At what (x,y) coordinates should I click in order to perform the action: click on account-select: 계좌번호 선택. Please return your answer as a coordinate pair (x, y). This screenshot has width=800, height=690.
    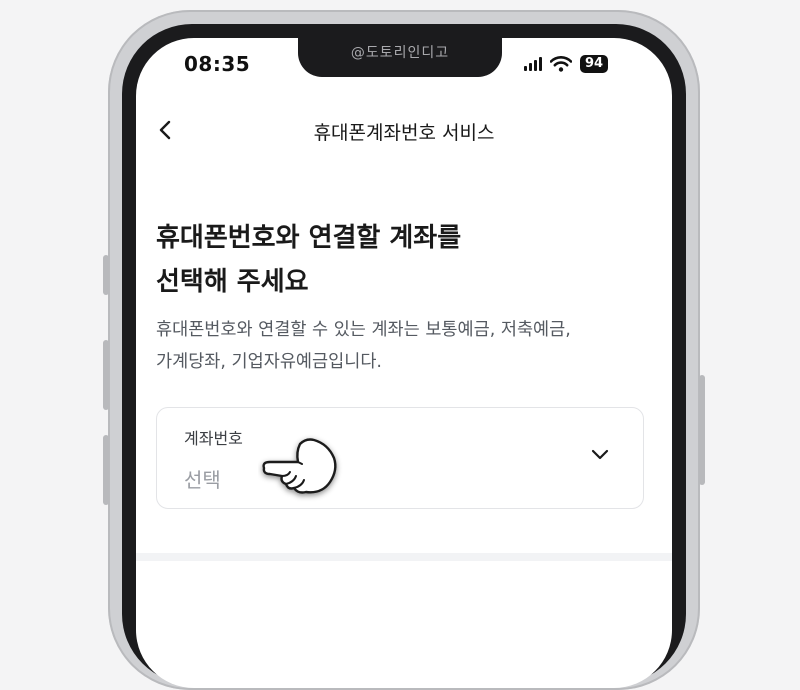
    Looking at the image, I should click on (400, 458).